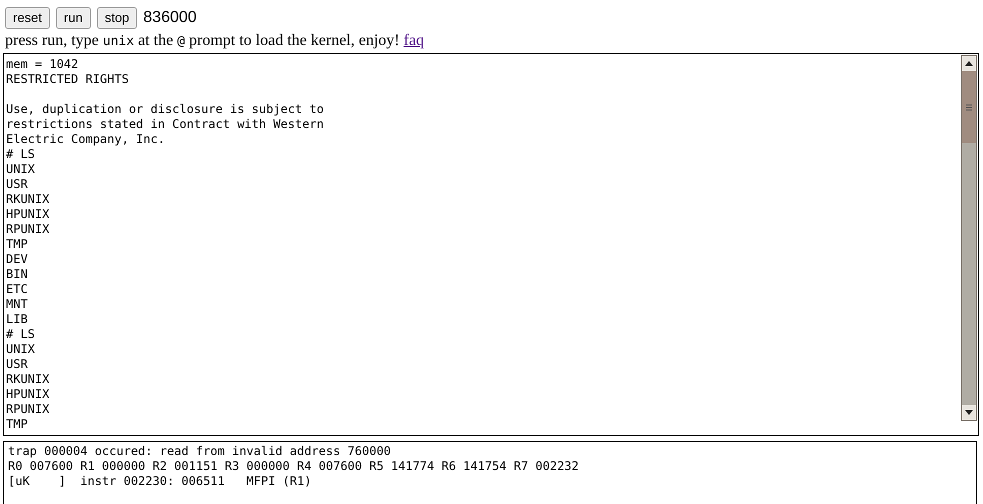  I want to click on terminal-line: restrictions stated in Contract with Western, so click(165, 124).